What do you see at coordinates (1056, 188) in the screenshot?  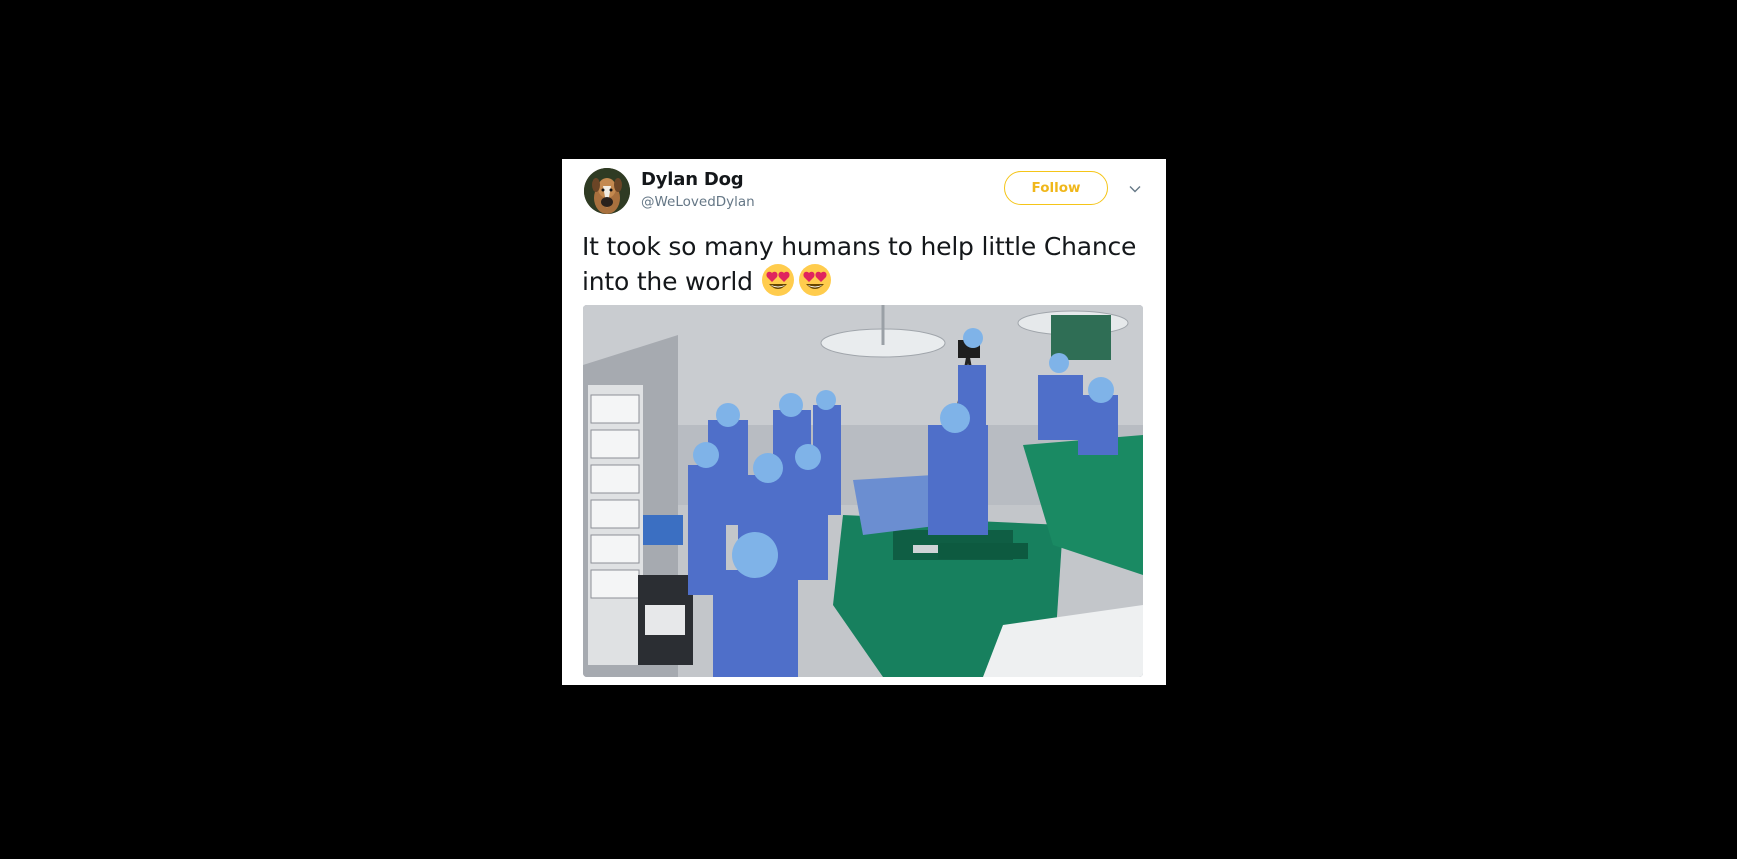 I see `follow-button: Follow` at bounding box center [1056, 188].